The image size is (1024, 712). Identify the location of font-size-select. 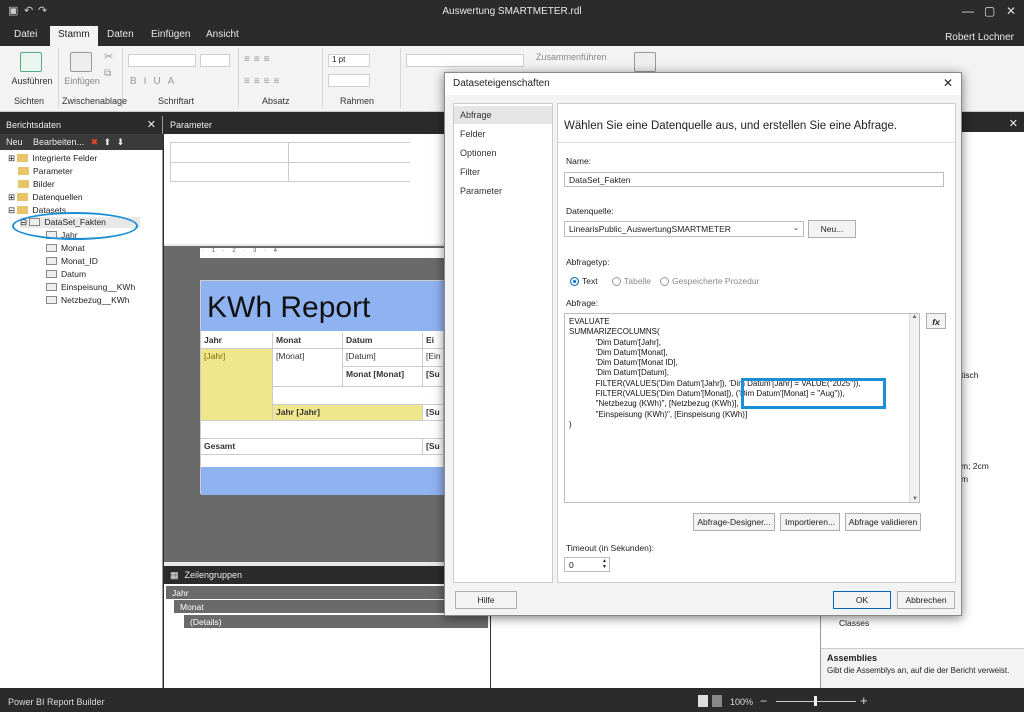
(215, 60).